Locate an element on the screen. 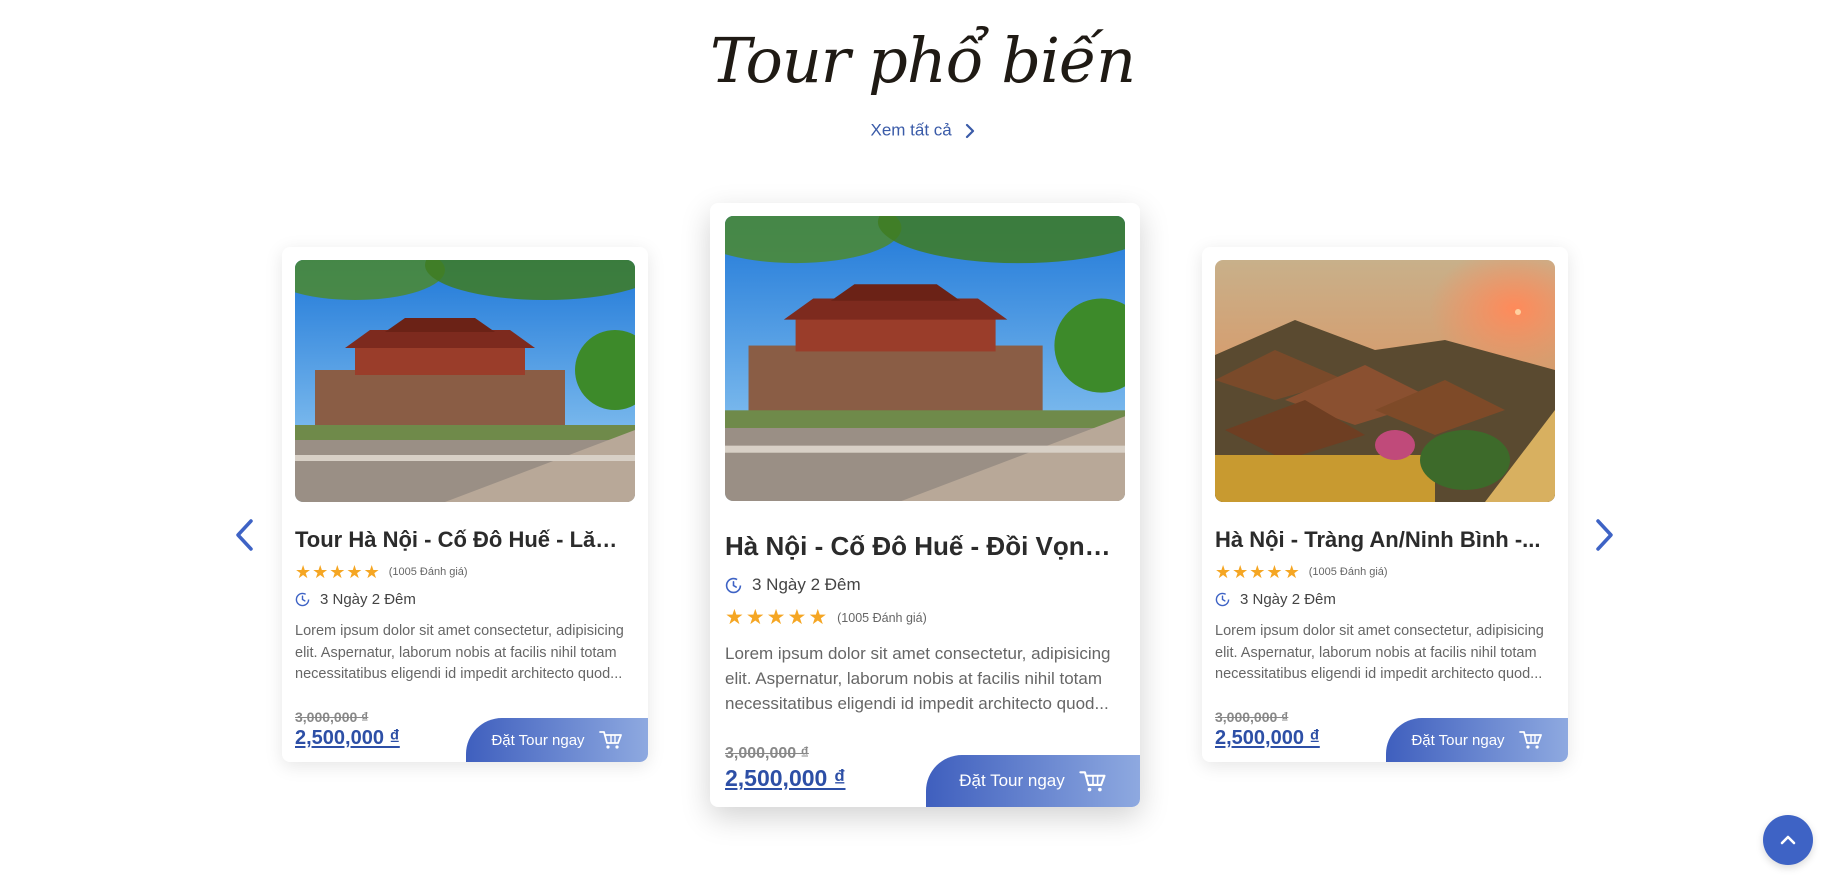  back-to-top-button is located at coordinates (1788, 840).